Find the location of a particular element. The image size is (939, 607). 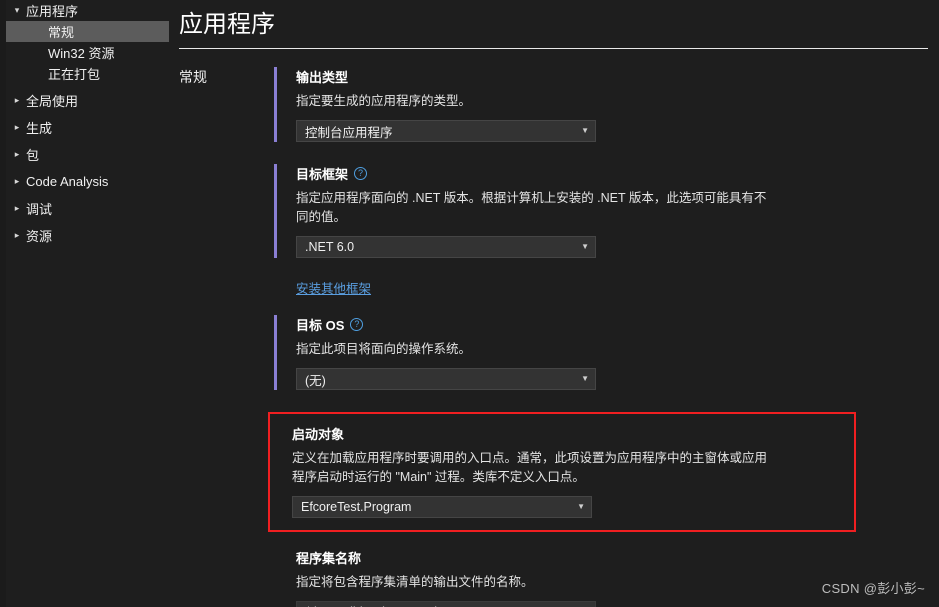

sidebar-node-debug: 调试 is located at coordinates (87, 208).